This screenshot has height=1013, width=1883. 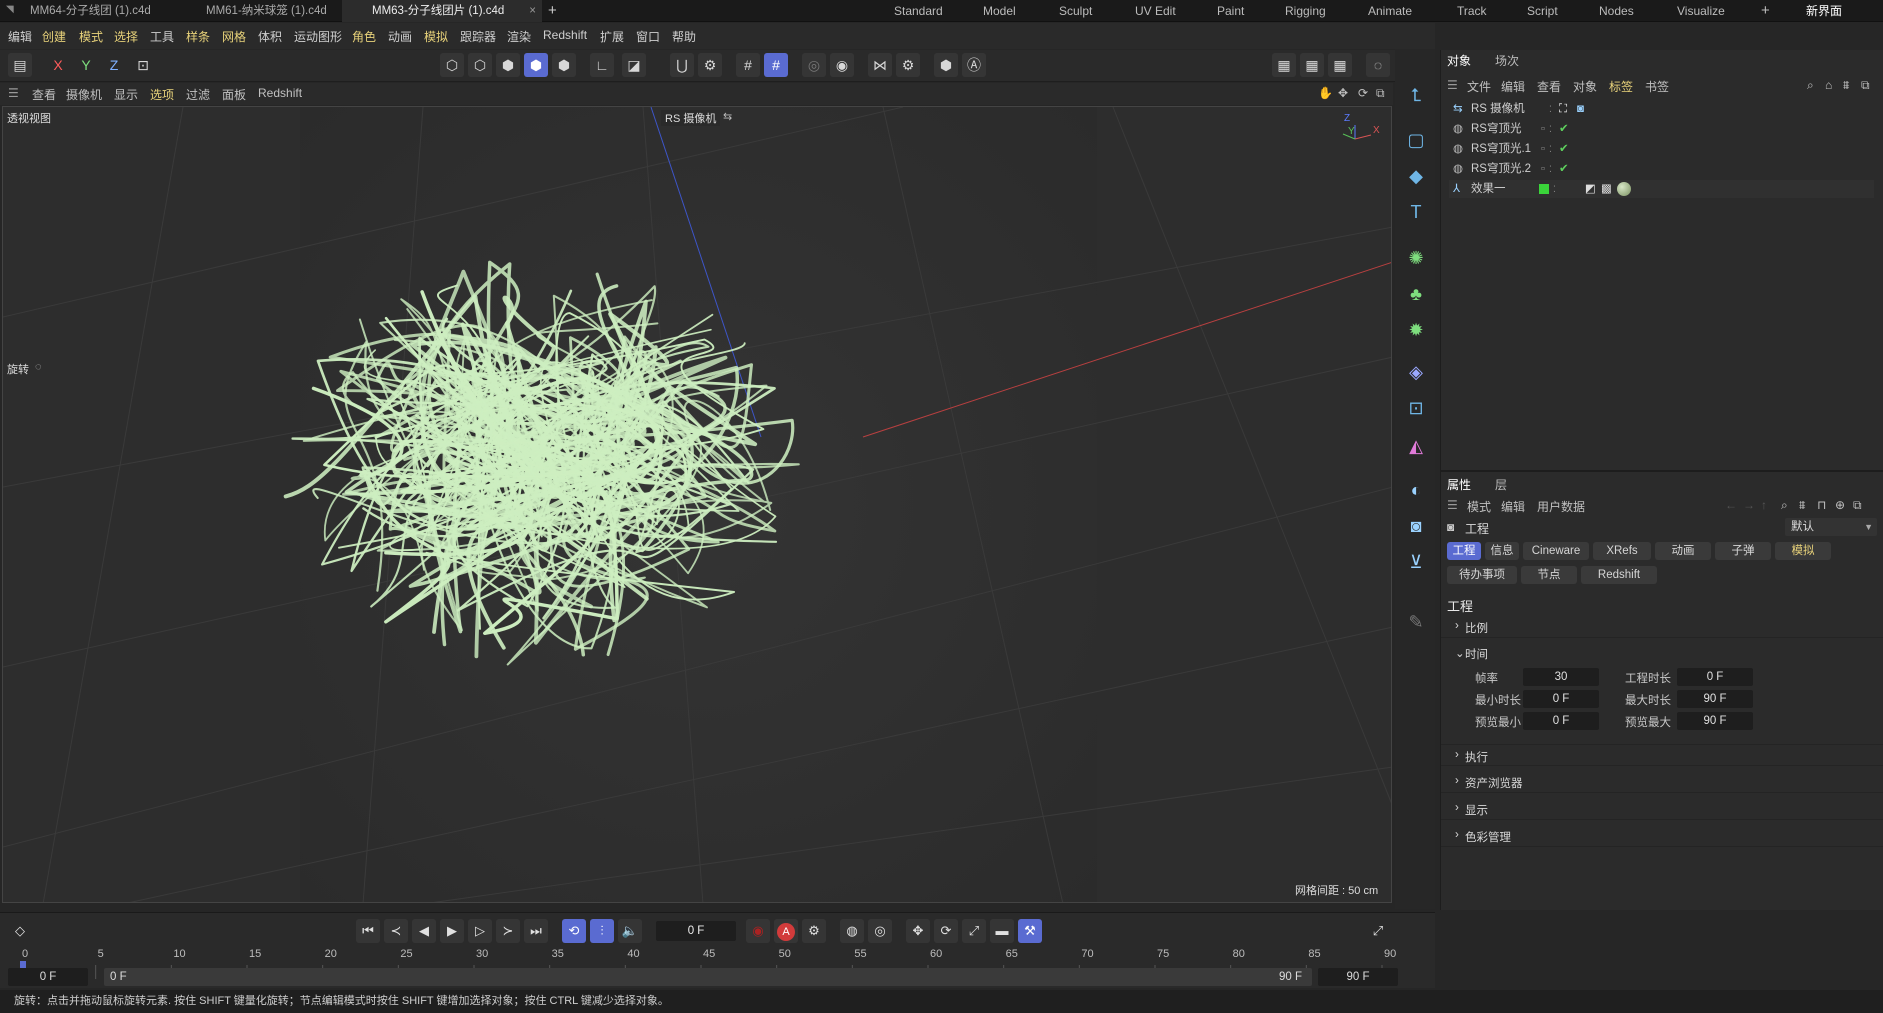 What do you see at coordinates (436, 36) in the screenshot?
I see `menu-simulate: 模拟` at bounding box center [436, 36].